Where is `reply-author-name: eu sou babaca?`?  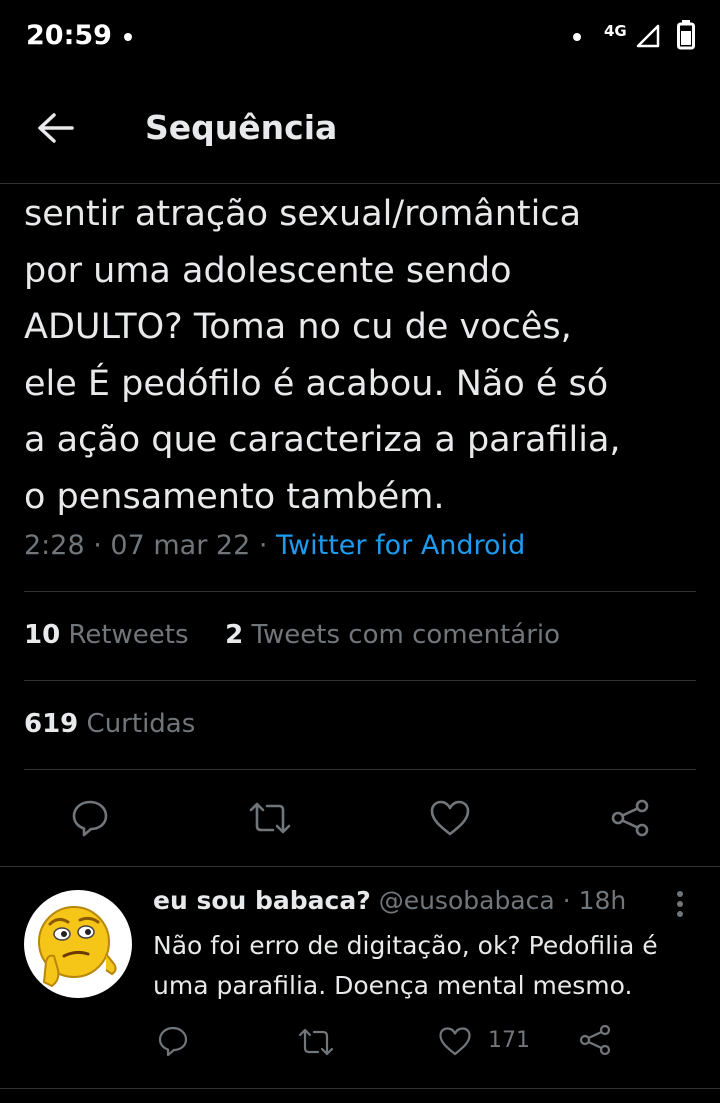
reply-author-name: eu sou babaca? is located at coordinates (262, 900).